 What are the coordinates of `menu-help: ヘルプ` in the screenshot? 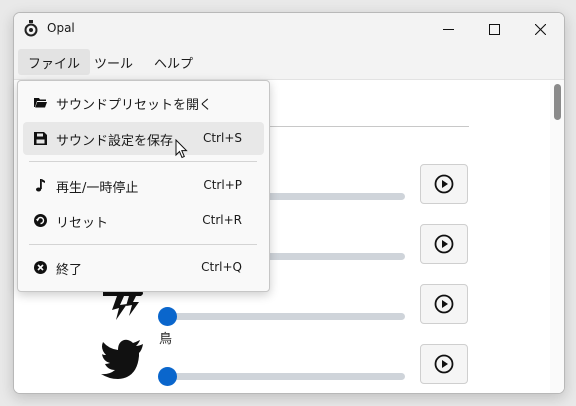 It's located at (173, 62).